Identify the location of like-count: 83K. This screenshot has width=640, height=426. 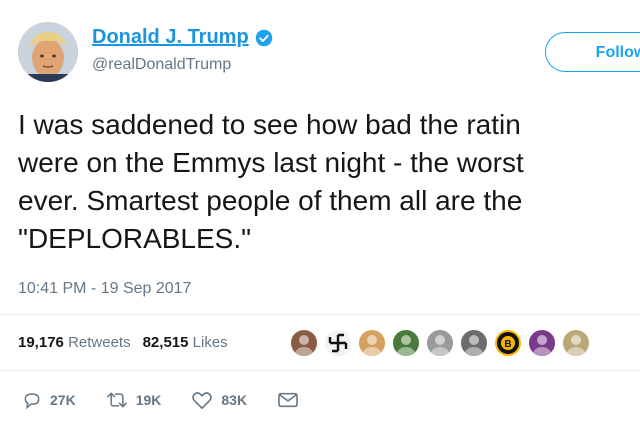
(234, 400).